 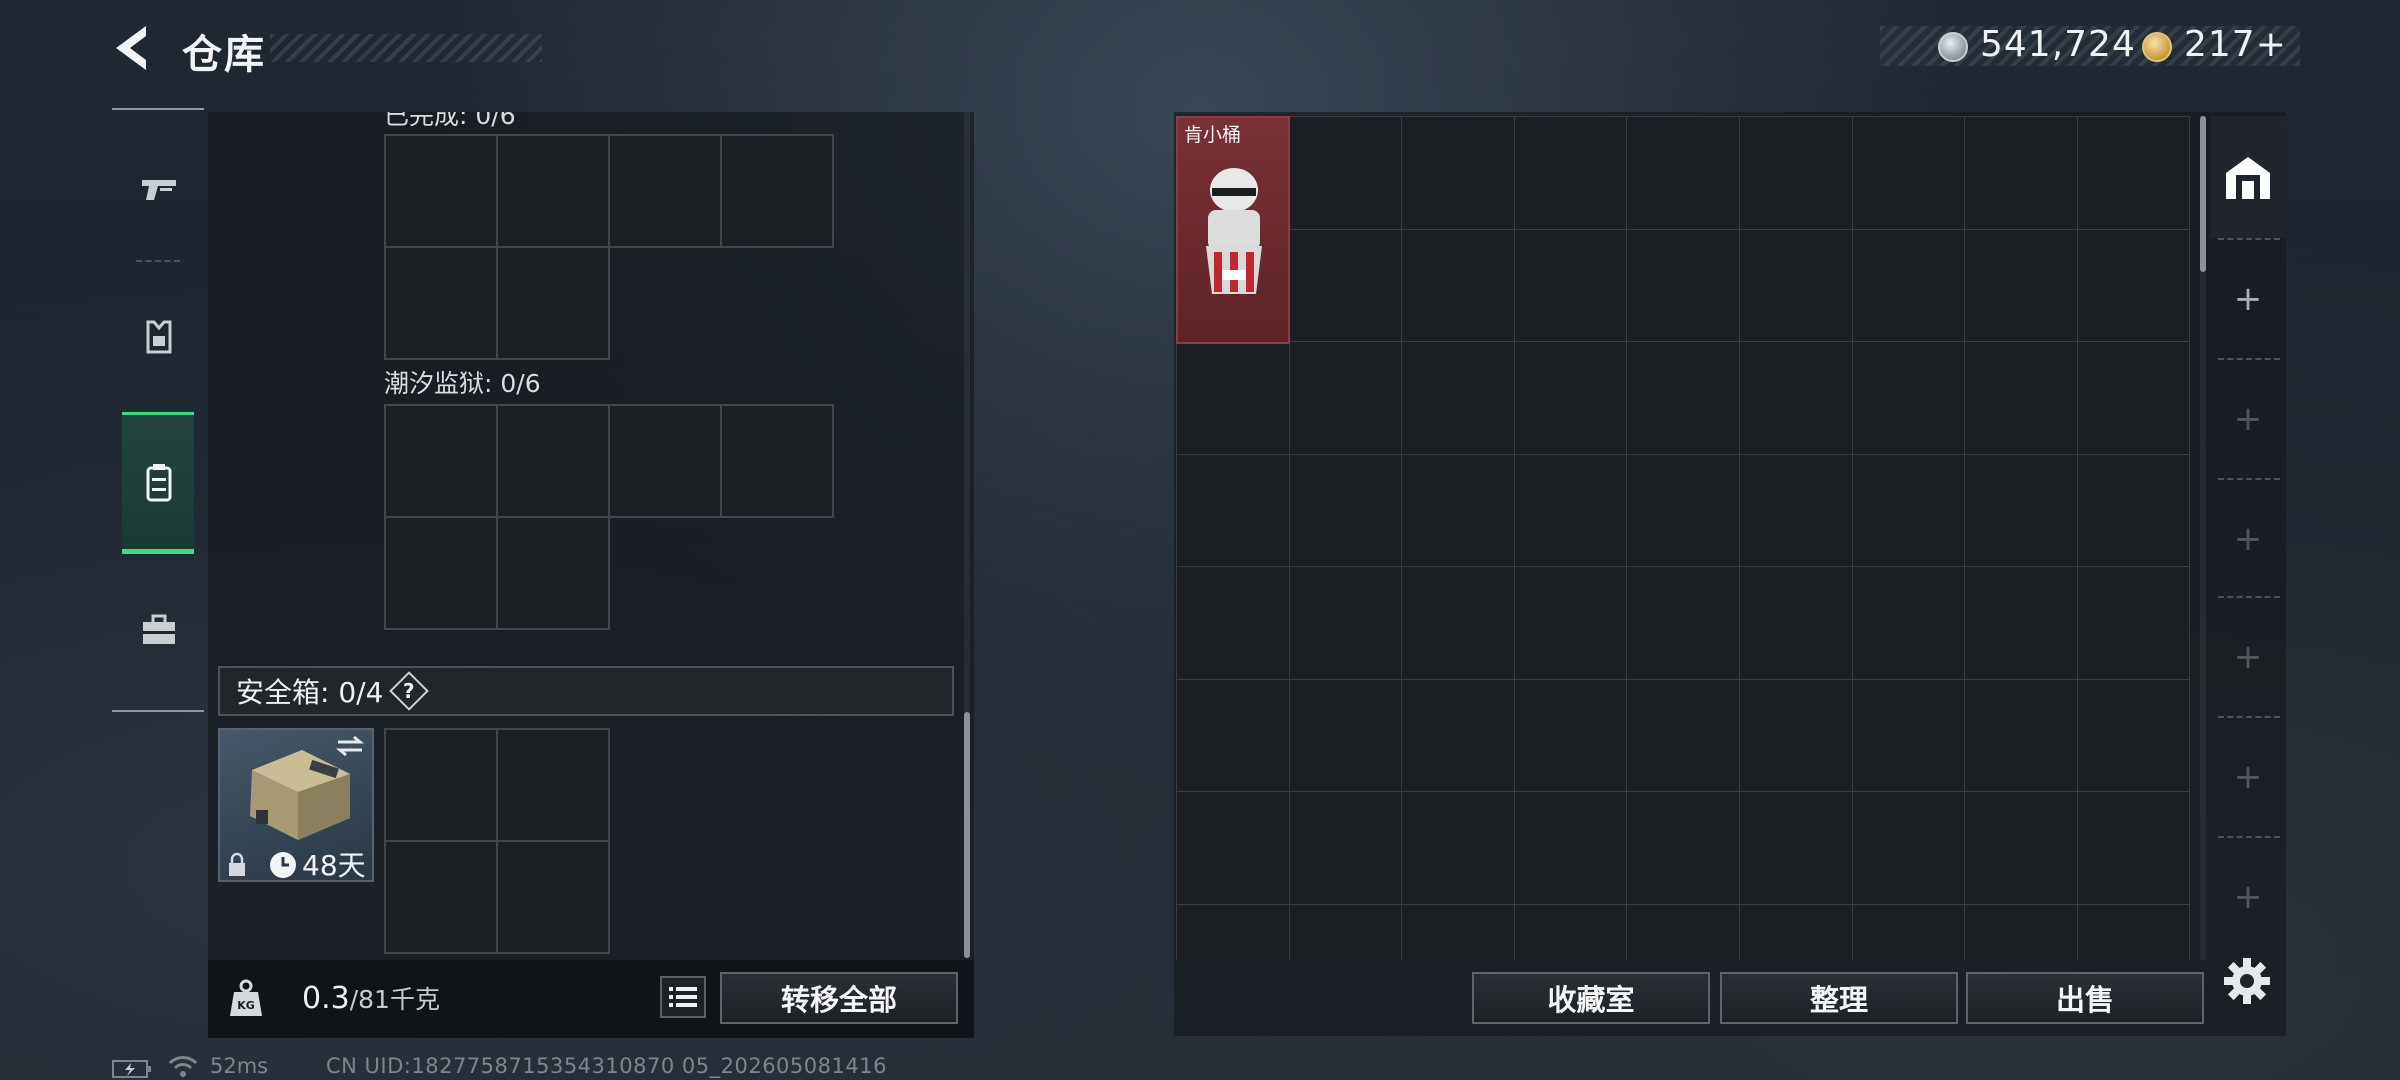 What do you see at coordinates (2248, 177) in the screenshot?
I see `storage-tab-main` at bounding box center [2248, 177].